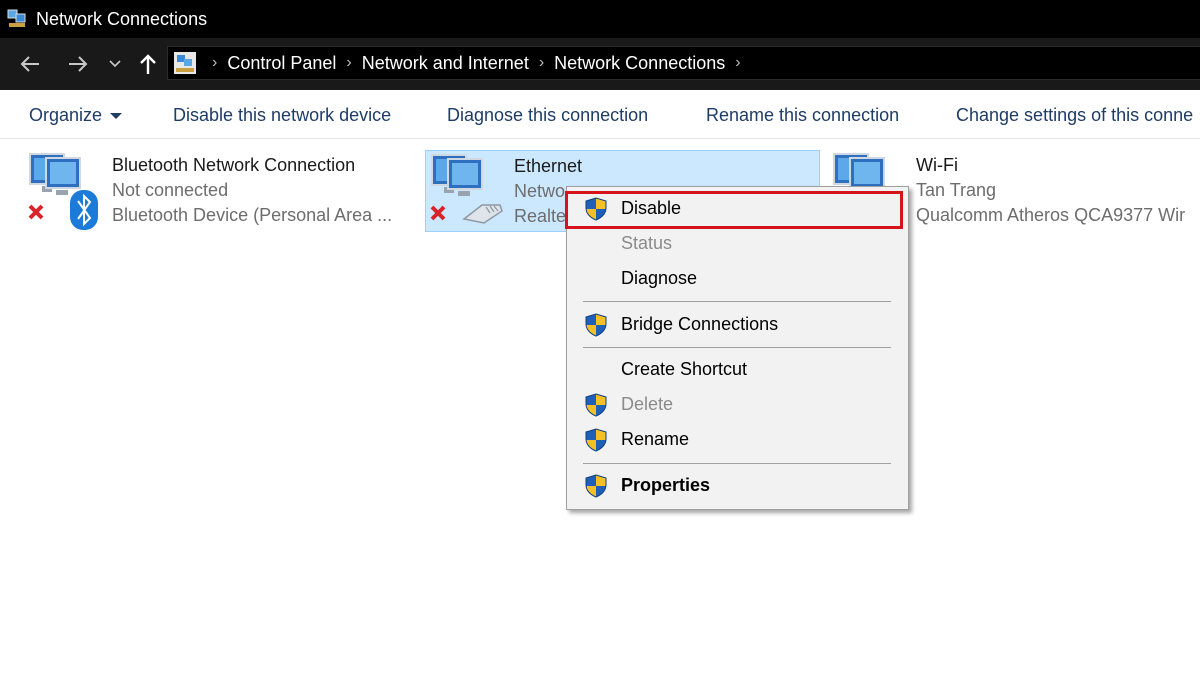 The height and width of the screenshot is (675, 1200). What do you see at coordinates (547, 115) in the screenshot?
I see `diagnose-connection-button: Diagnose this connection` at bounding box center [547, 115].